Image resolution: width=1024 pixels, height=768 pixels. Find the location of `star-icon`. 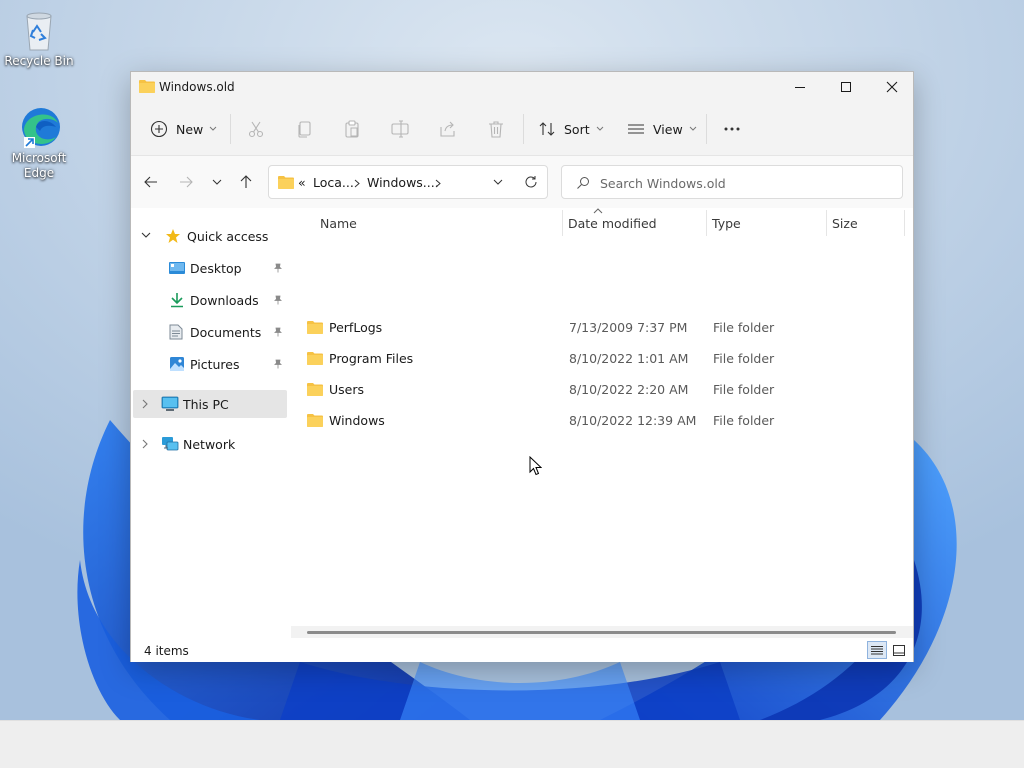

star-icon is located at coordinates (173, 236).